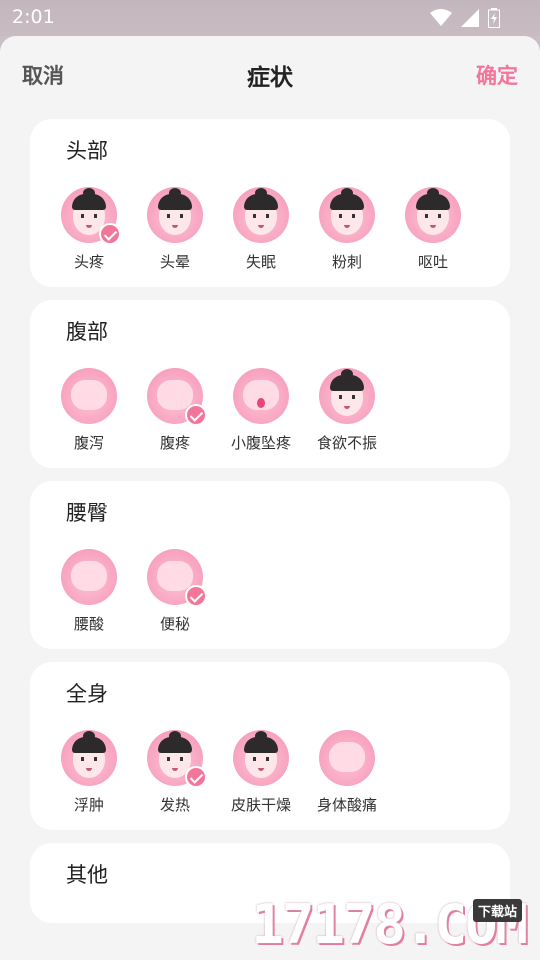 The height and width of the screenshot is (960, 540). What do you see at coordinates (88, 805) in the screenshot?
I see `symptom-label: 浮肿` at bounding box center [88, 805].